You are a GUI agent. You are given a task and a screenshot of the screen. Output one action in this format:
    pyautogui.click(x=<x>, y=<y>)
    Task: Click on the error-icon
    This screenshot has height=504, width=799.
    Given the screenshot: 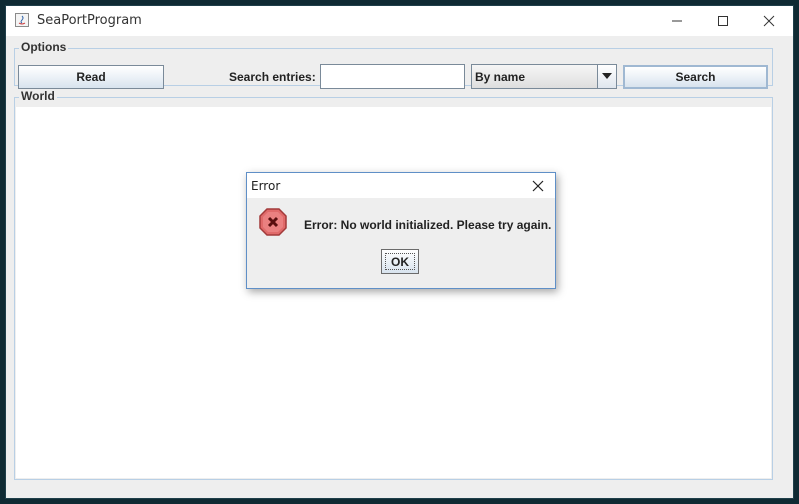 What is the action you would take?
    pyautogui.click(x=273, y=222)
    